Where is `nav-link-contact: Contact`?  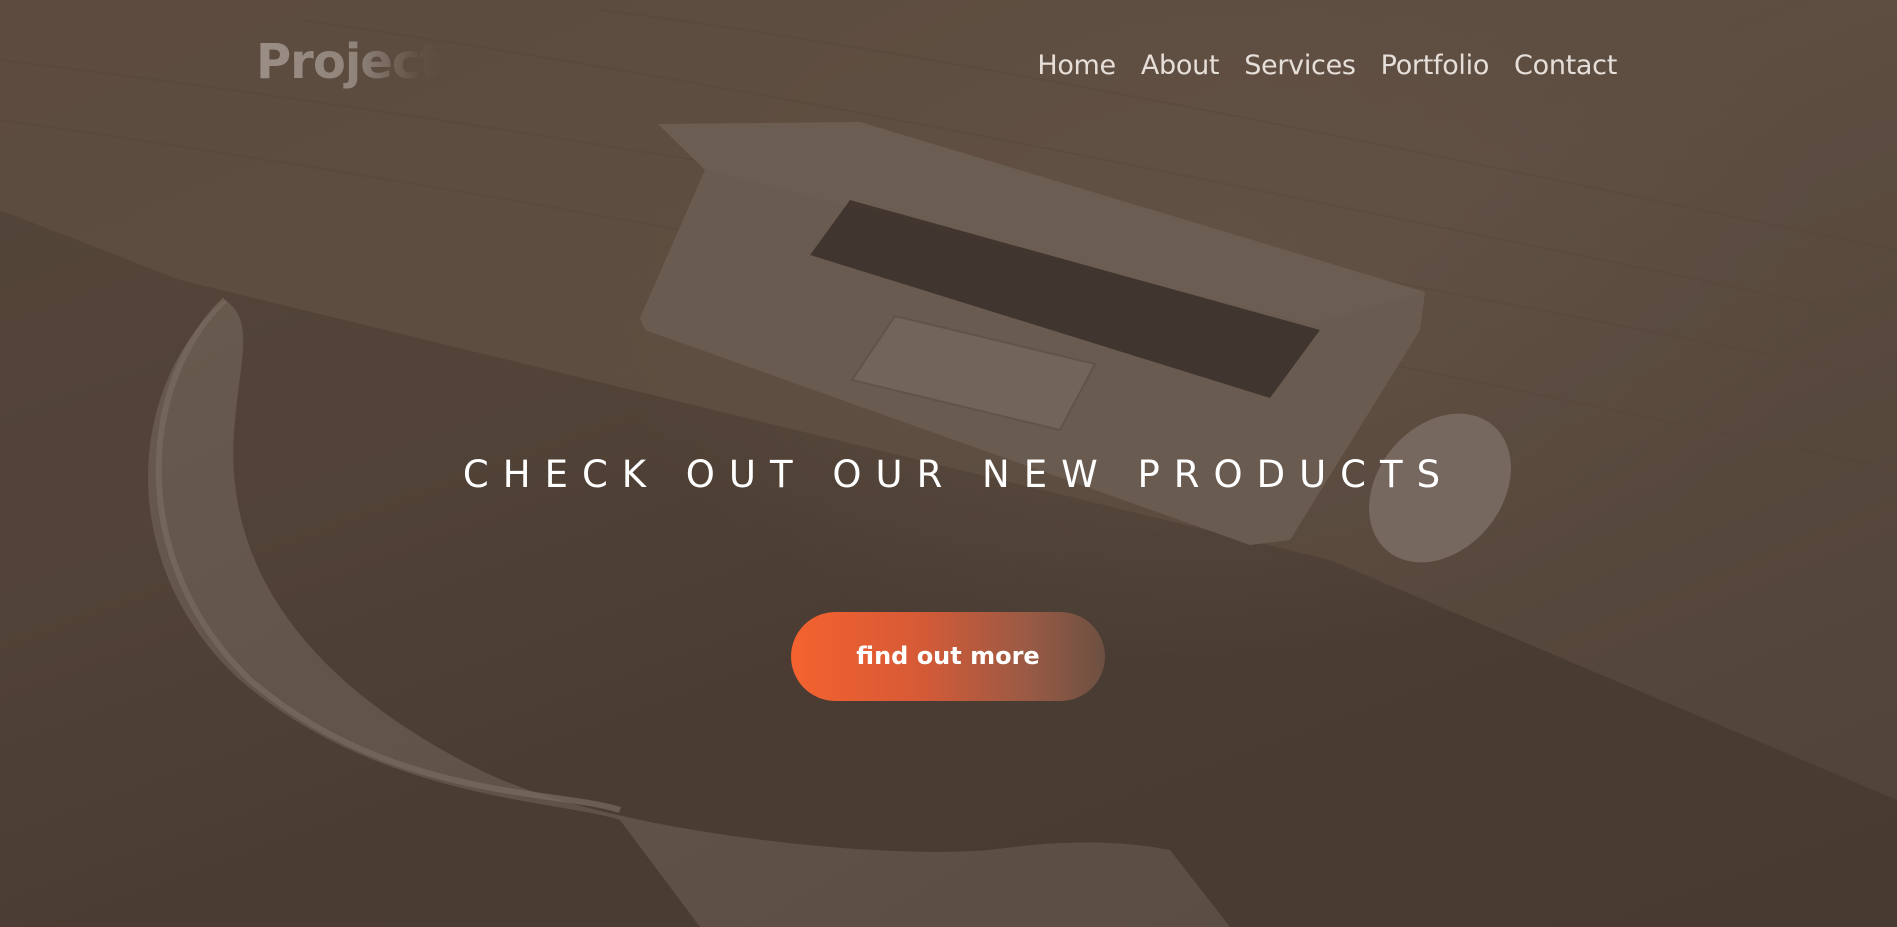 nav-link-contact: Contact is located at coordinates (1565, 65).